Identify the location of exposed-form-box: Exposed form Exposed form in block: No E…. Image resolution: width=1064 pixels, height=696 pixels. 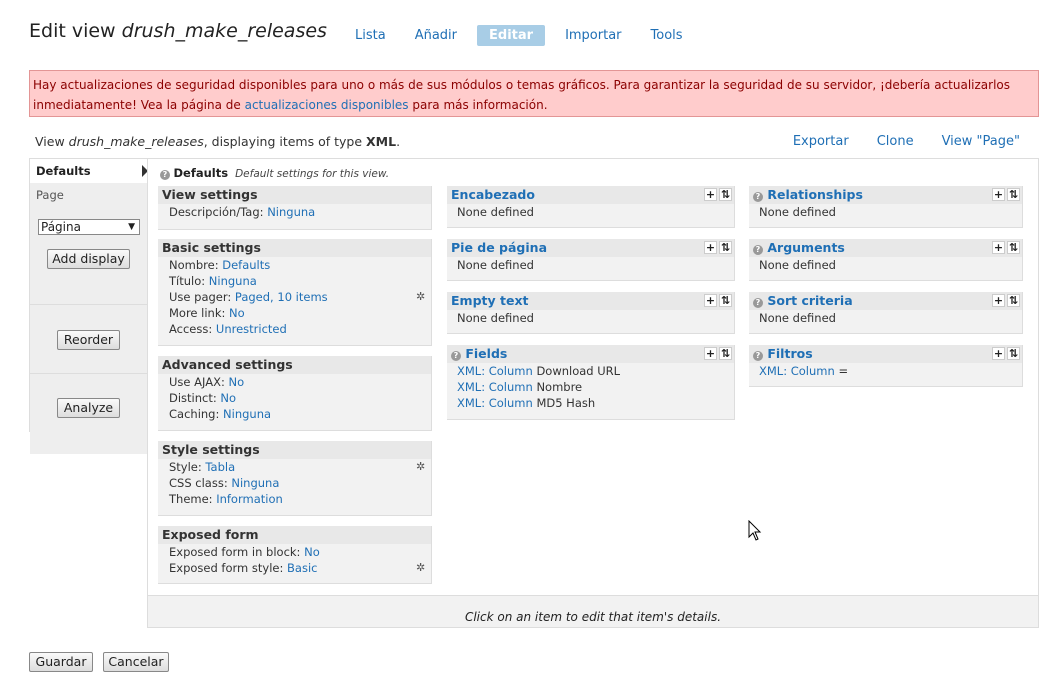
(295, 555).